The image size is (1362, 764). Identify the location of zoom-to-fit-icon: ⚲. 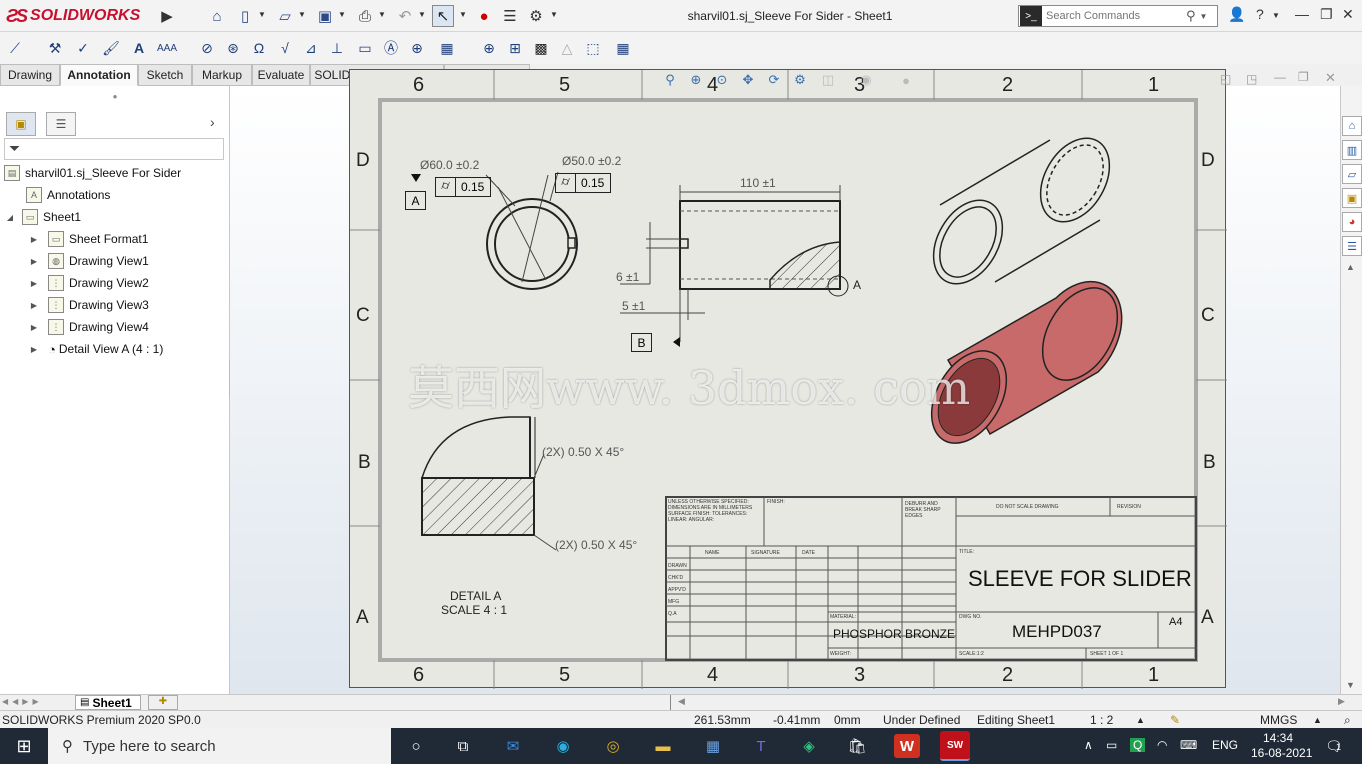
(670, 80).